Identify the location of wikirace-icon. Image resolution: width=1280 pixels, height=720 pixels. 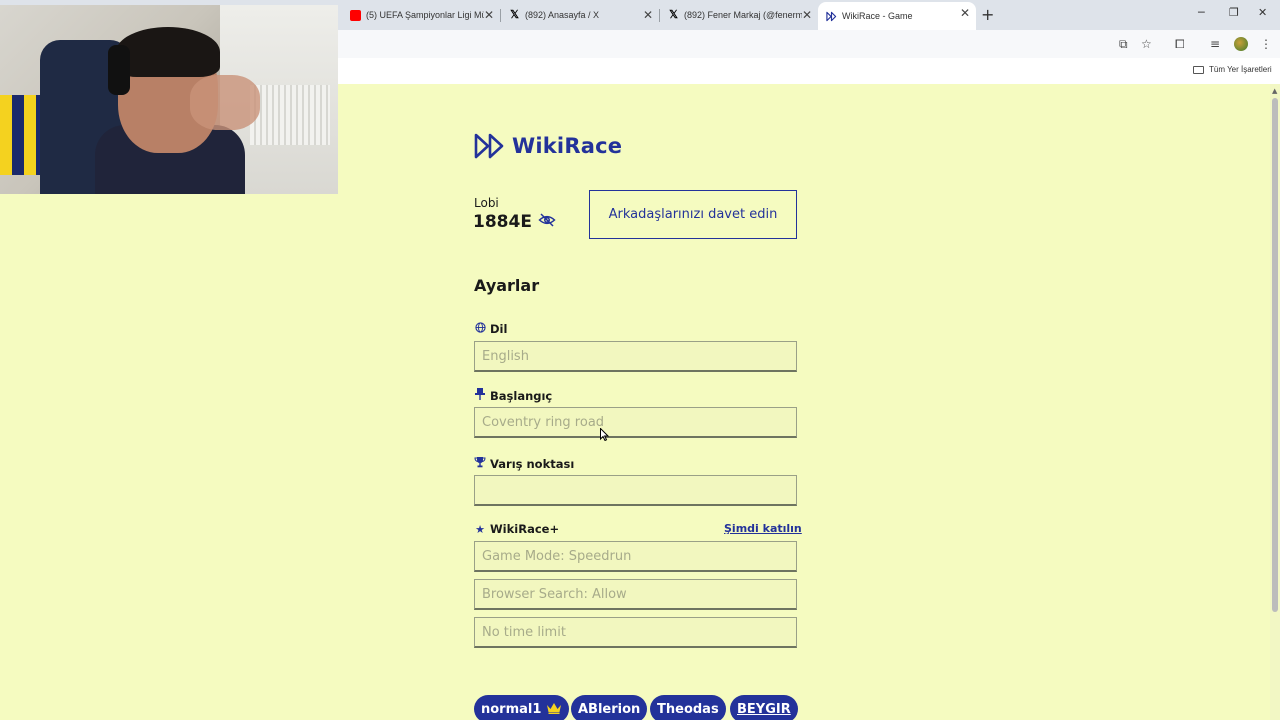
(831, 16).